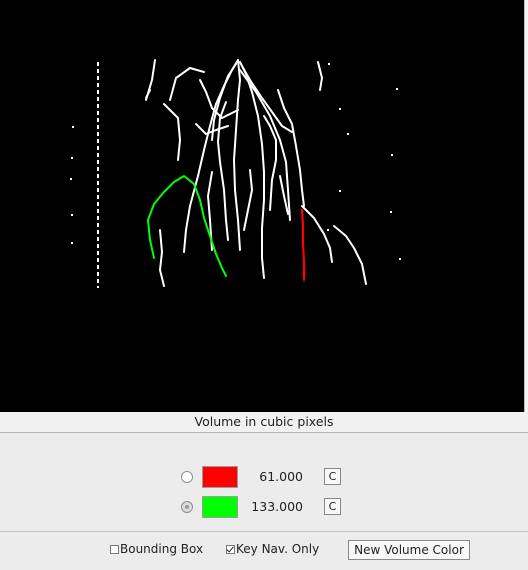  Describe the element at coordinates (409, 550) in the screenshot. I see `new-volume-color-button: New Volume Color` at that location.